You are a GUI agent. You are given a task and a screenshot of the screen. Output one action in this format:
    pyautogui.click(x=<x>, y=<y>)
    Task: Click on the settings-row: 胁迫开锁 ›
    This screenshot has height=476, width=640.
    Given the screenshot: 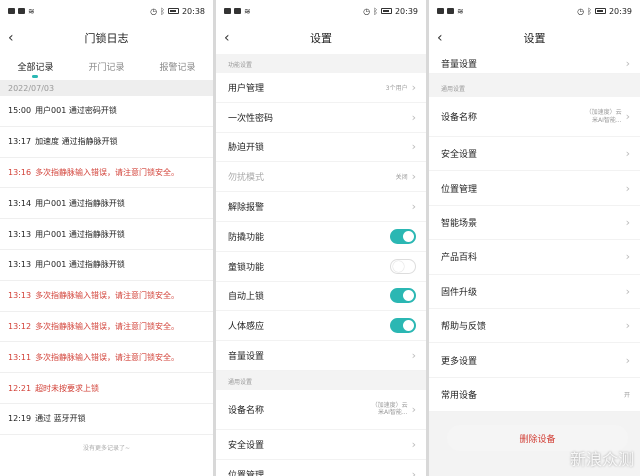 What is the action you would take?
    pyautogui.click(x=321, y=148)
    